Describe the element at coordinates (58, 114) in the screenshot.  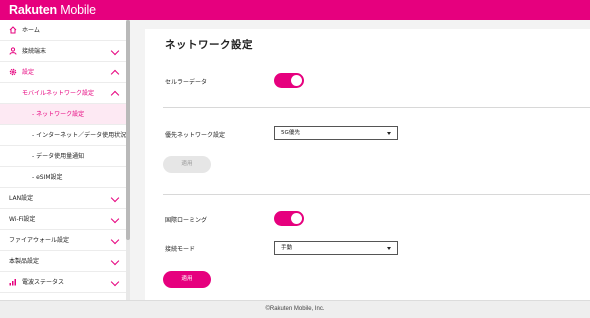
I see `sidebar-item-label: - ネットワーク設定` at that location.